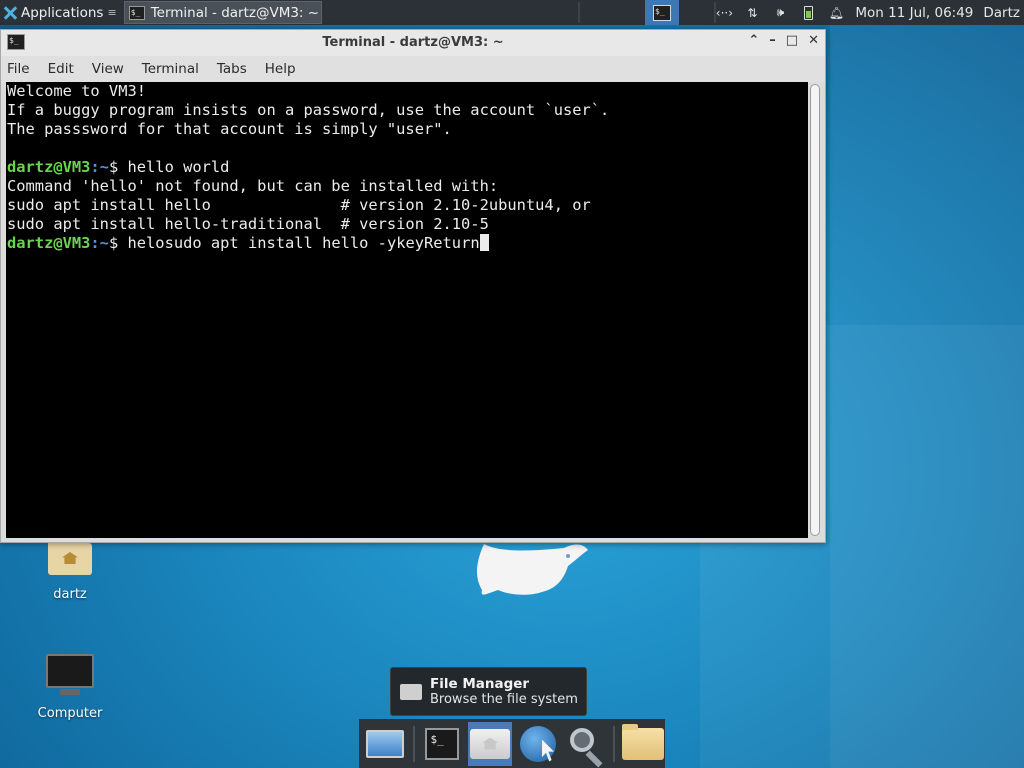 The width and height of the screenshot is (1024, 768). I want to click on clock: Mon 11 Jul, 06:49, so click(914, 13).